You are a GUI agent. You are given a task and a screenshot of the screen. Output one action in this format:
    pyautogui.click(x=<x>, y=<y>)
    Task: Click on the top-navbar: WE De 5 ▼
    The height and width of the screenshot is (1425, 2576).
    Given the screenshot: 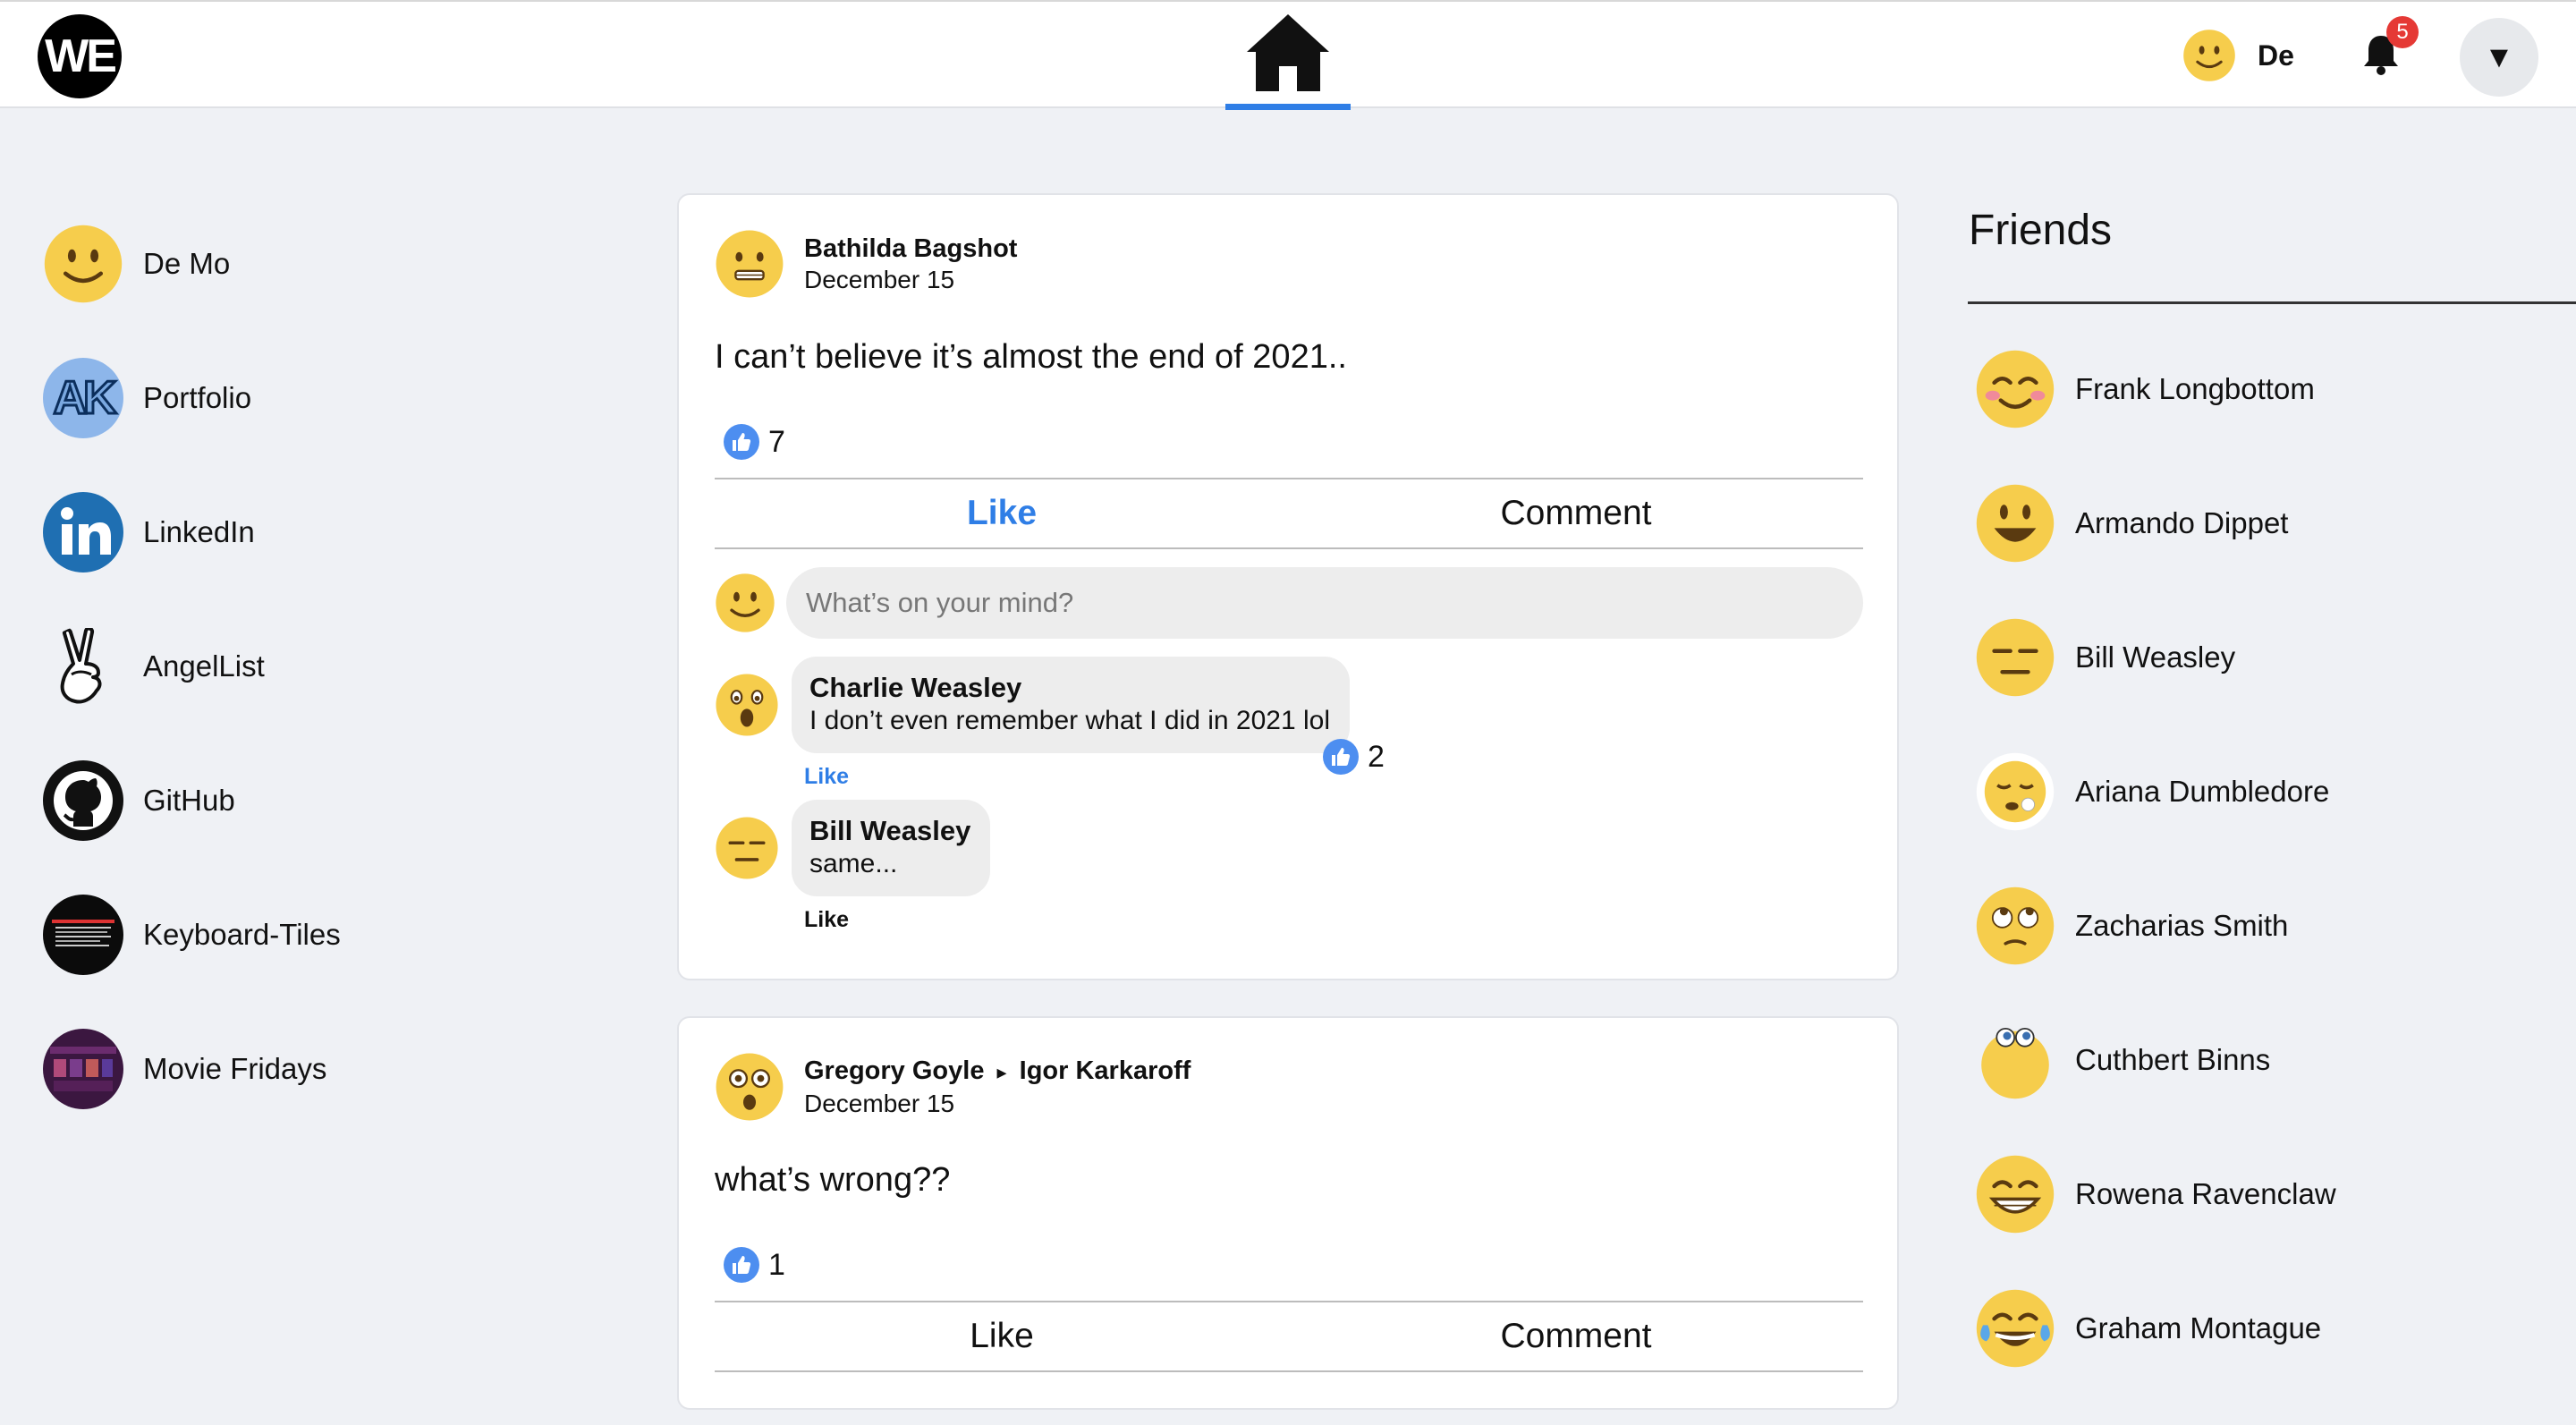 What is the action you would take?
    pyautogui.click(x=1288, y=55)
    